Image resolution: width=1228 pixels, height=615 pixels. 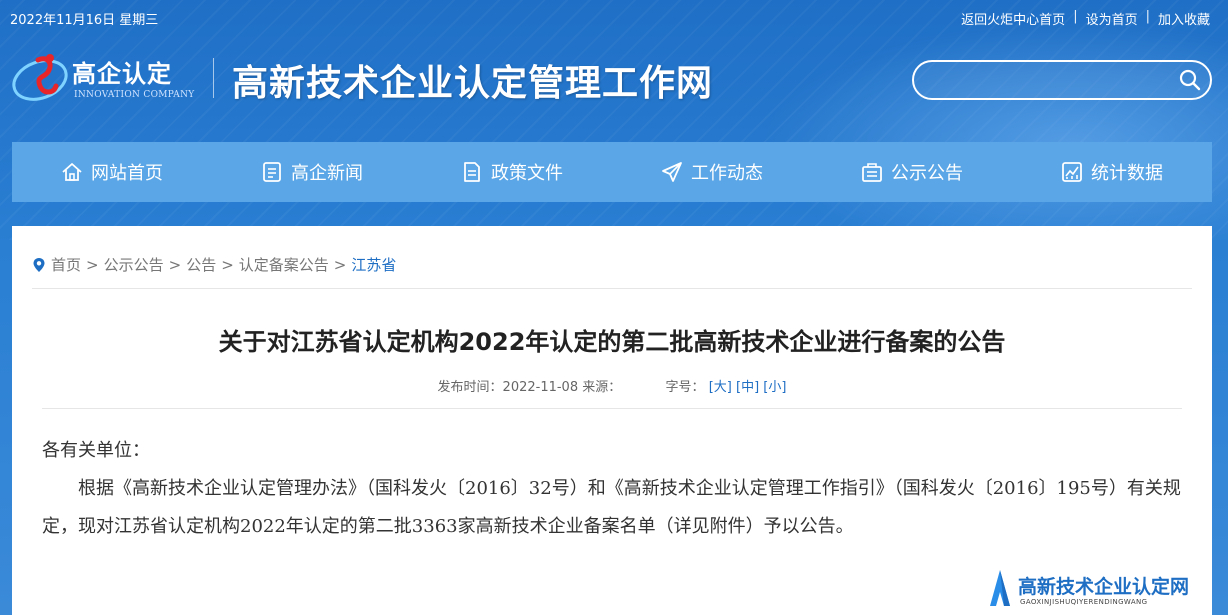 I want to click on main-nav: 网站首页 高企新闻 政策文件 工作动态 公示公告 统计数据, so click(x=612, y=172).